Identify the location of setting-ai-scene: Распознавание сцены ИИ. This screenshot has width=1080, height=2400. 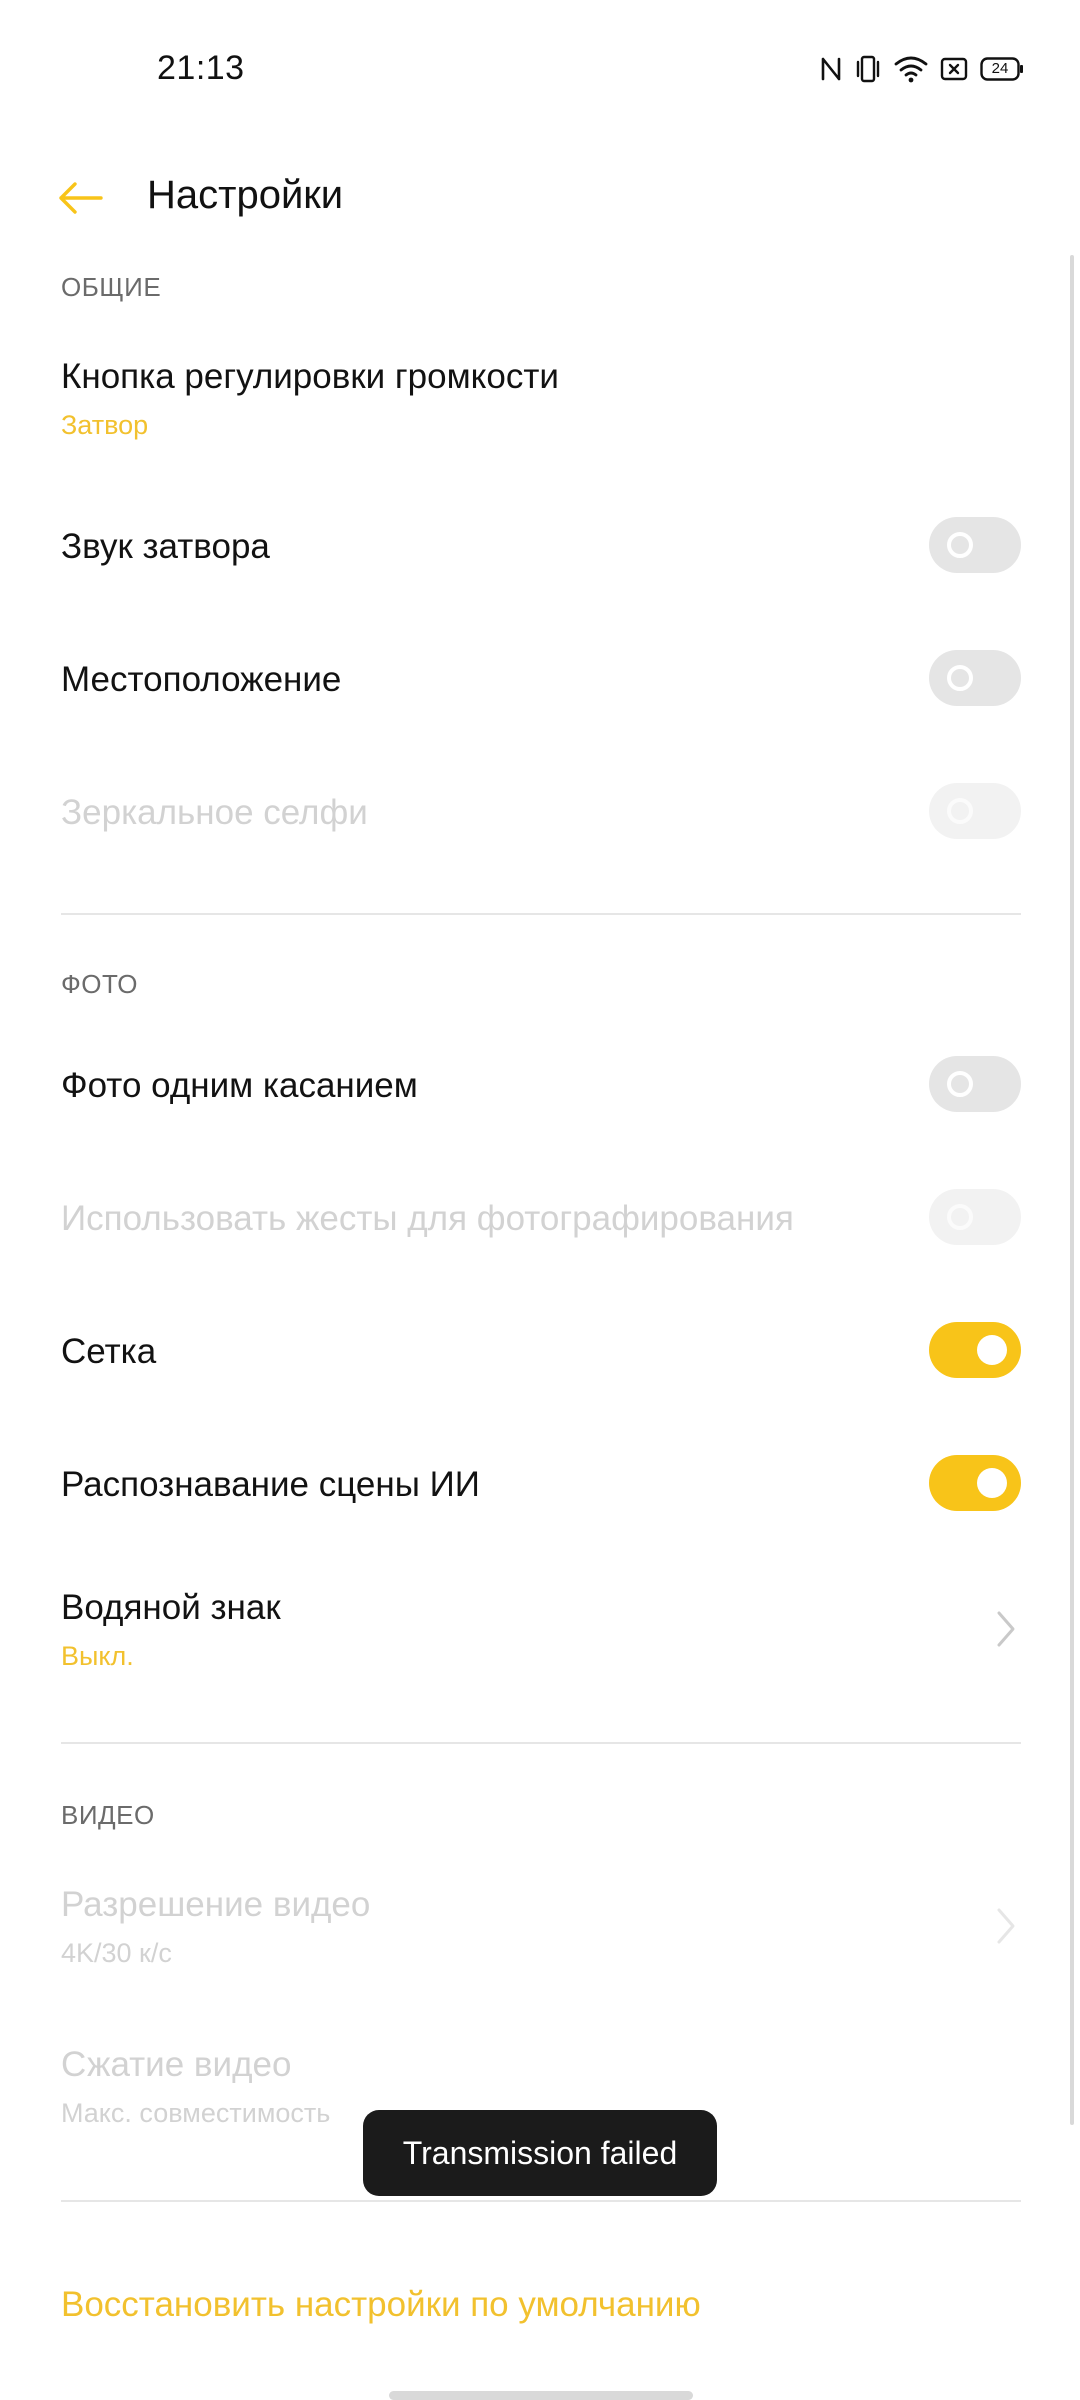
(541, 1485).